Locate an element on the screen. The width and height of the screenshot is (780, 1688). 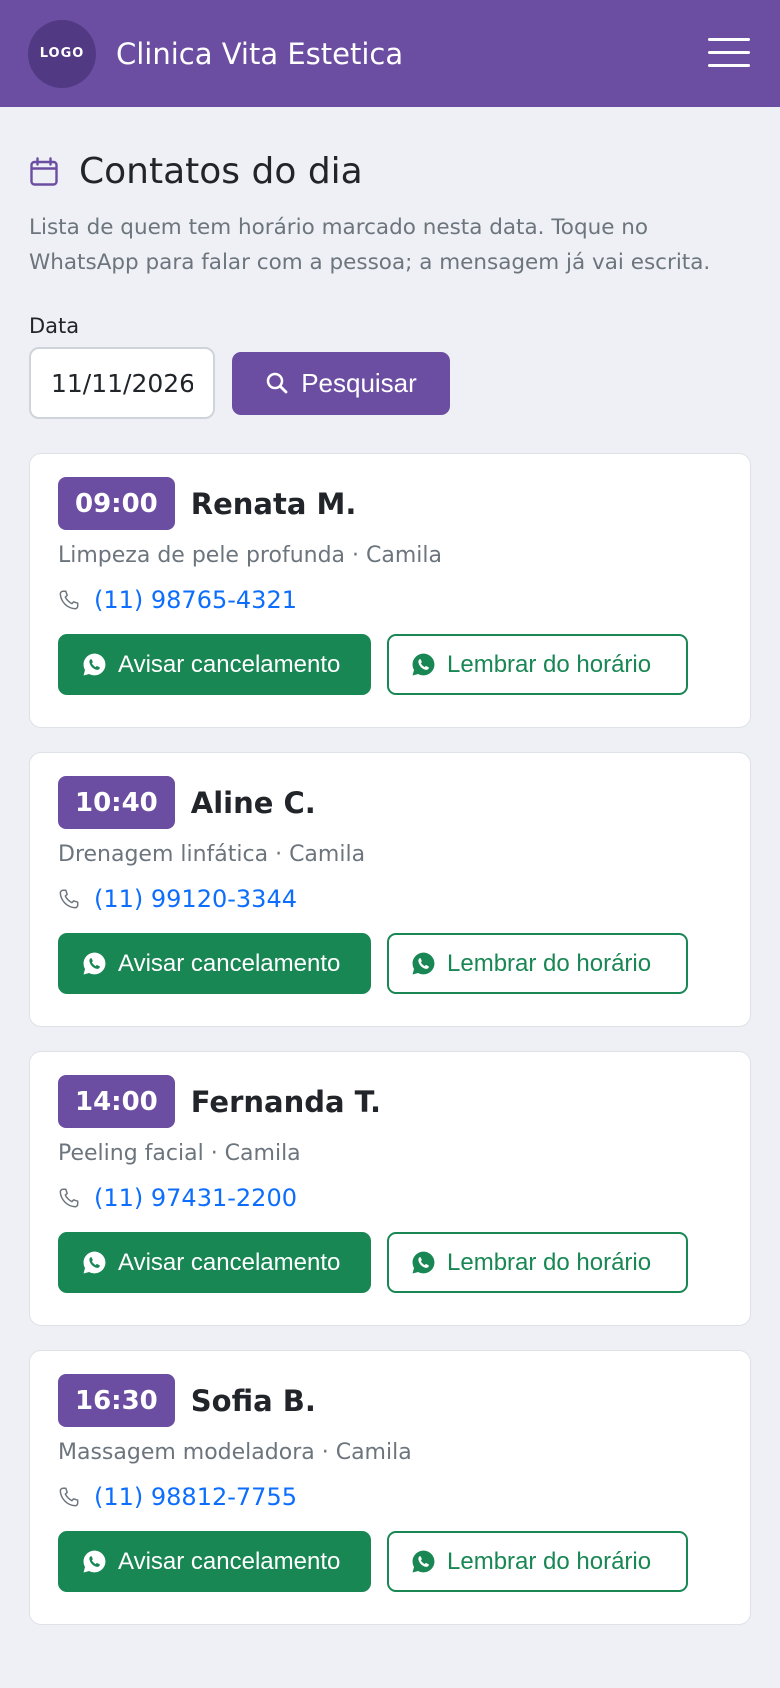
appointment-header: 10:40 Aline C. is located at coordinates (390, 802).